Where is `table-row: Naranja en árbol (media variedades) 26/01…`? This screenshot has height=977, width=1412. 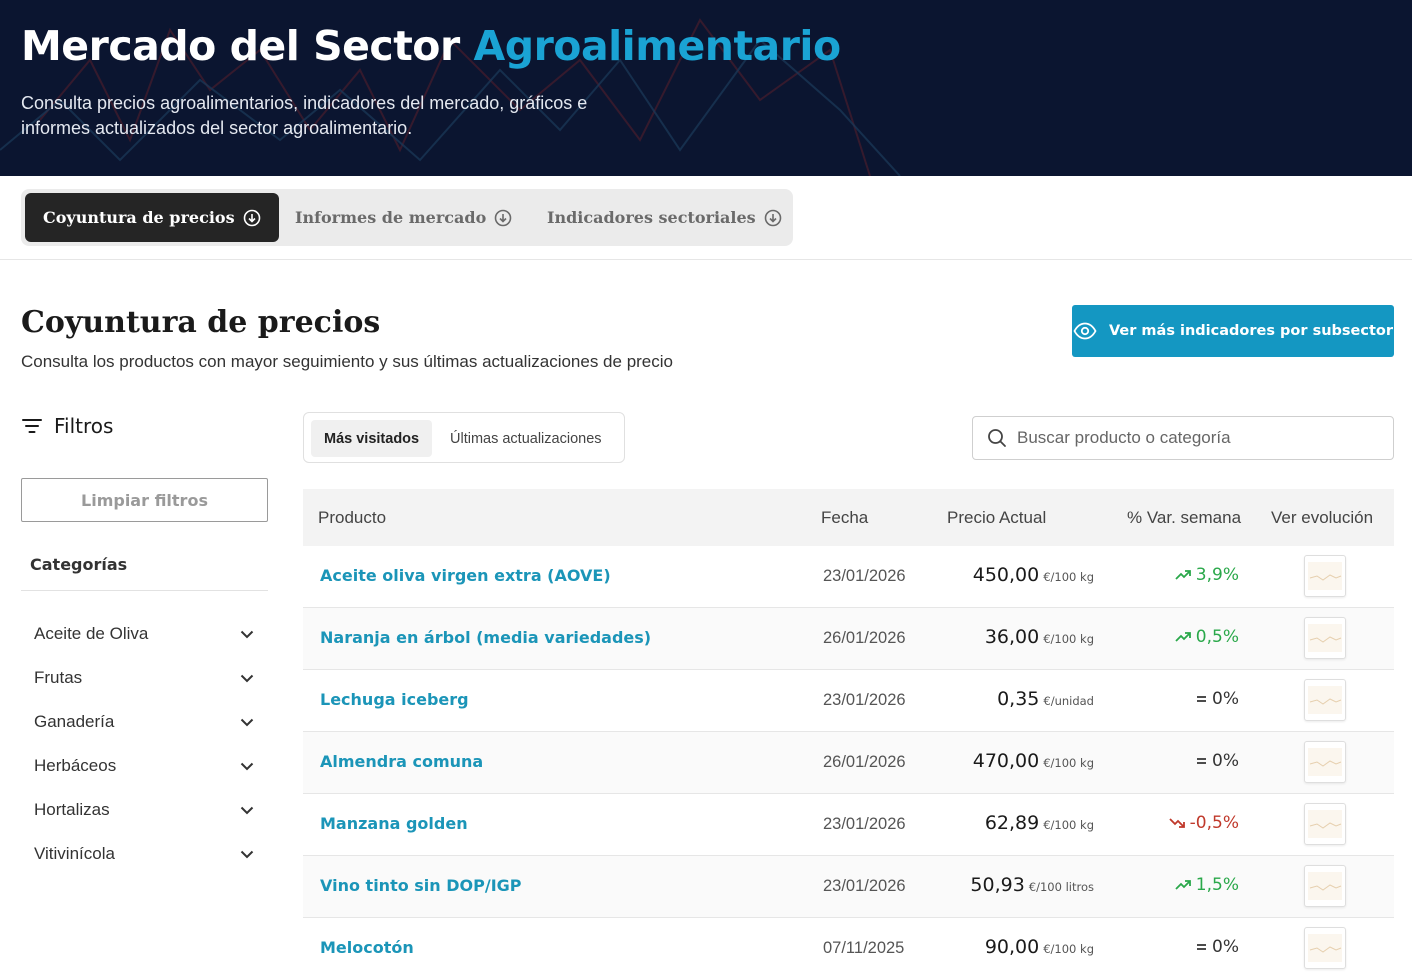
table-row: Naranja en árbol (media variedades) 26/01… is located at coordinates (848, 639).